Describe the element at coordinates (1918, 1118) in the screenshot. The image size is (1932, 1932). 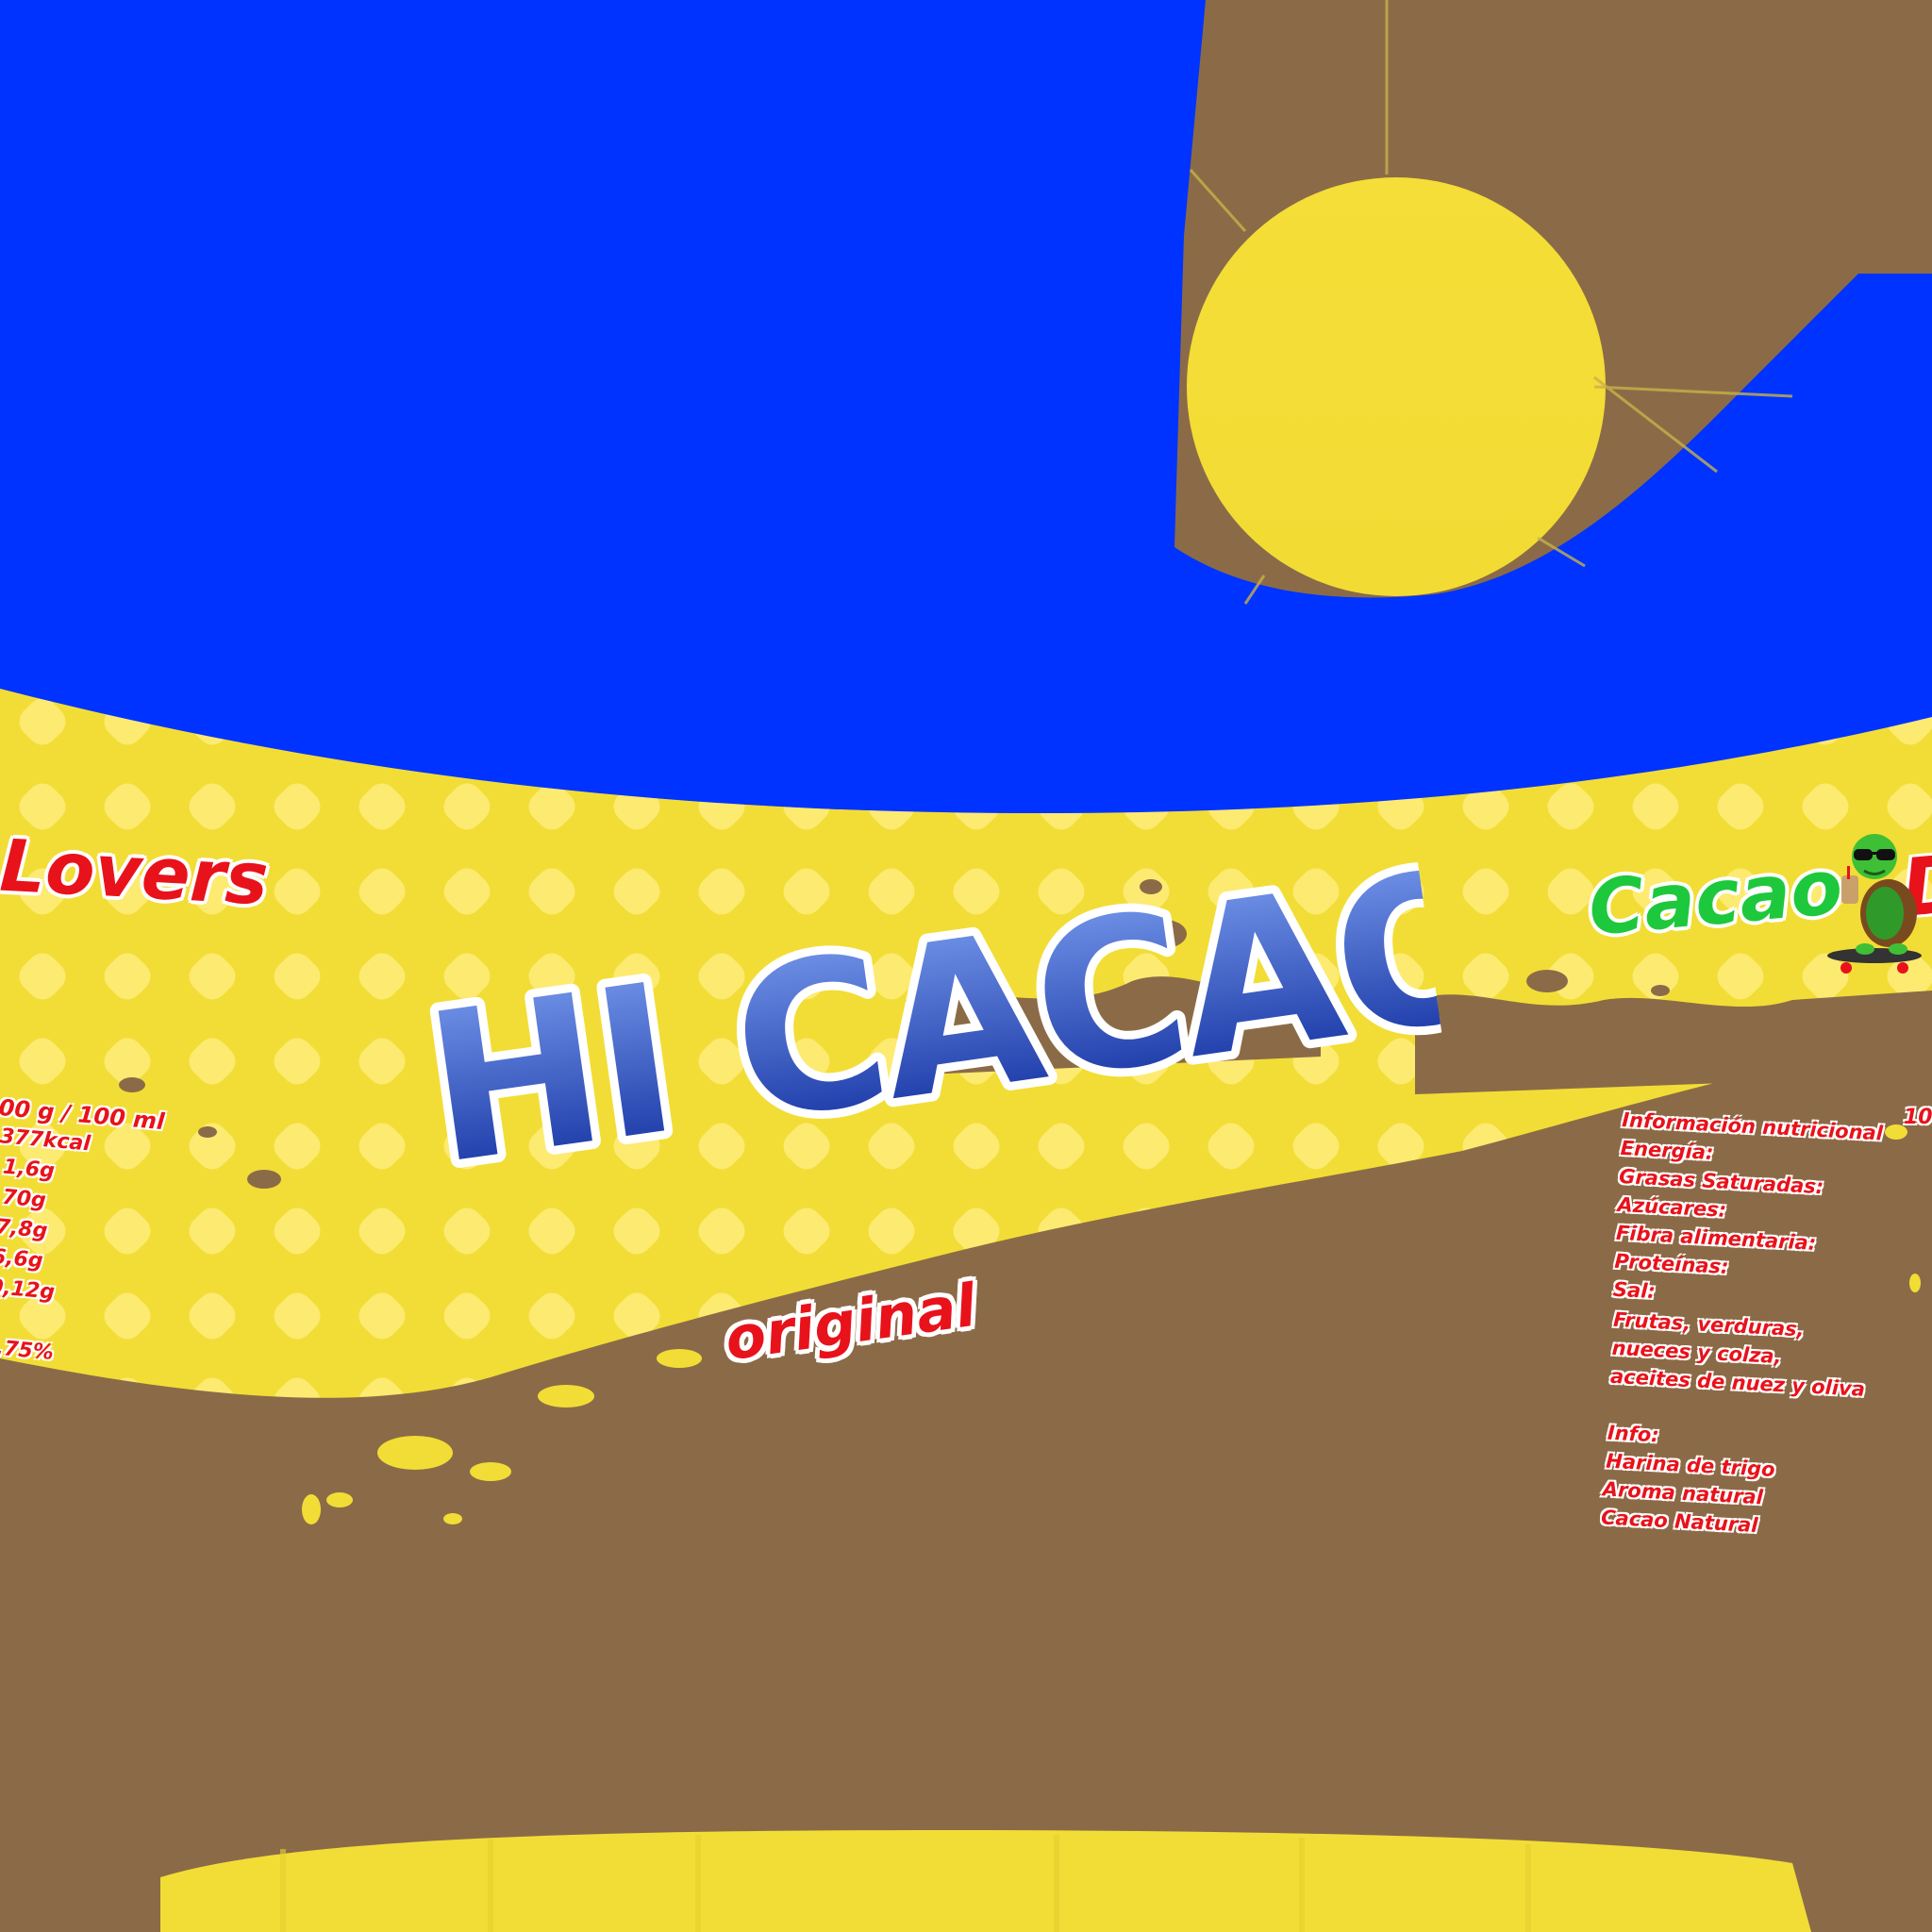
I see `nutrition-edge-fragment: 10` at that location.